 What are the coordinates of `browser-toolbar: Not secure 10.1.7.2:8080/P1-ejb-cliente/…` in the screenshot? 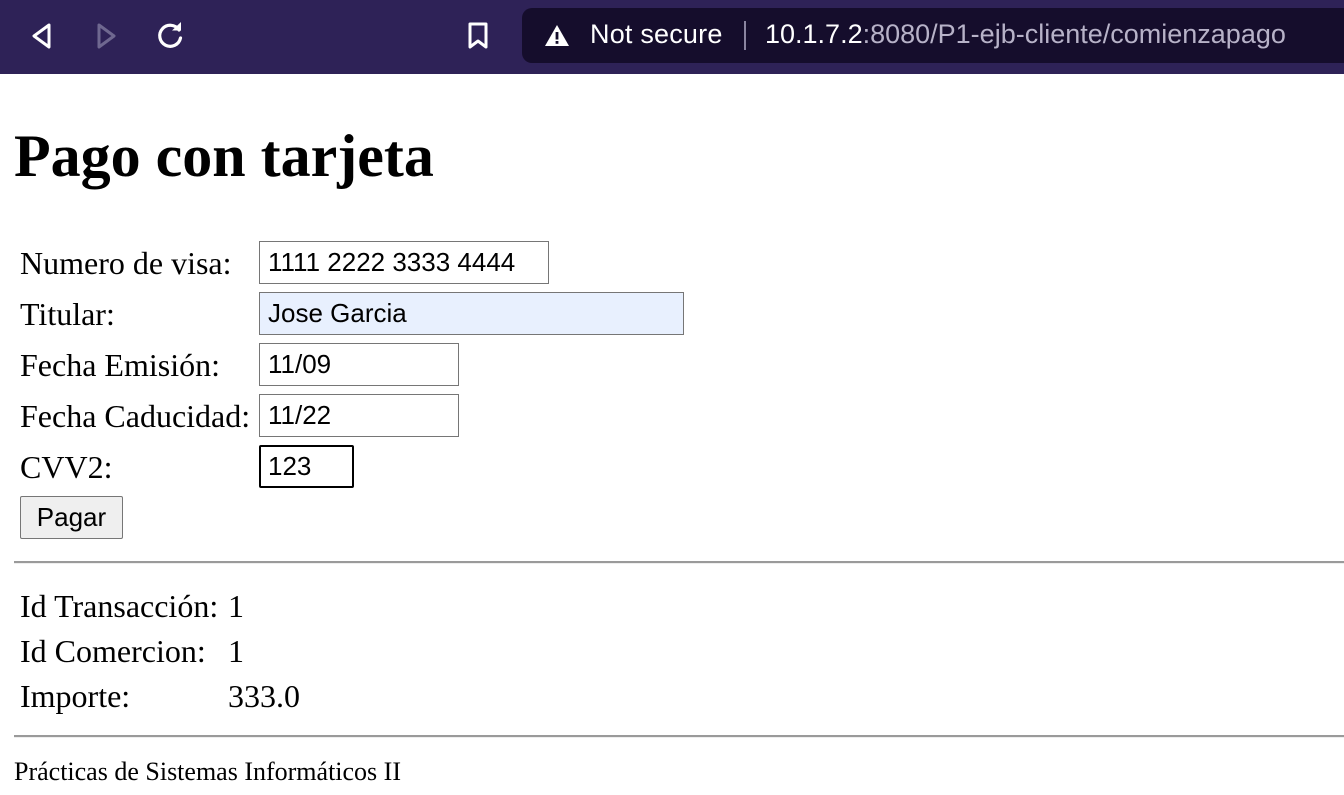 It's located at (672, 37).